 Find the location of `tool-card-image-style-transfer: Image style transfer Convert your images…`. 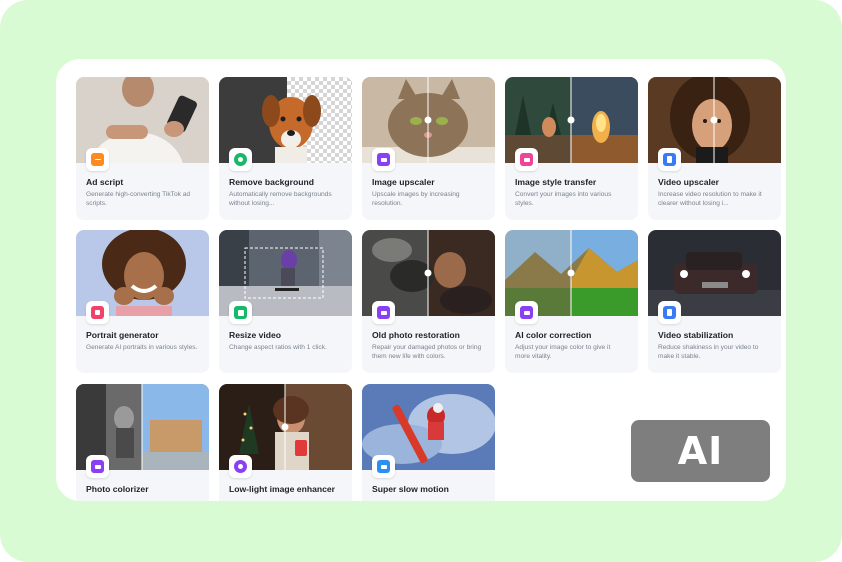

tool-card-image-style-transfer: Image style transfer Convert your images… is located at coordinates (571, 148).